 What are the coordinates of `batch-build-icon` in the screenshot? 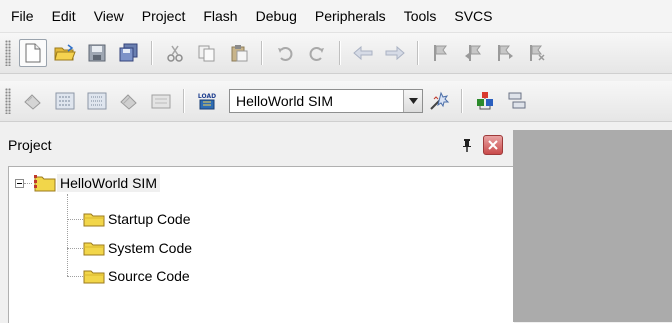 It's located at (129, 101).